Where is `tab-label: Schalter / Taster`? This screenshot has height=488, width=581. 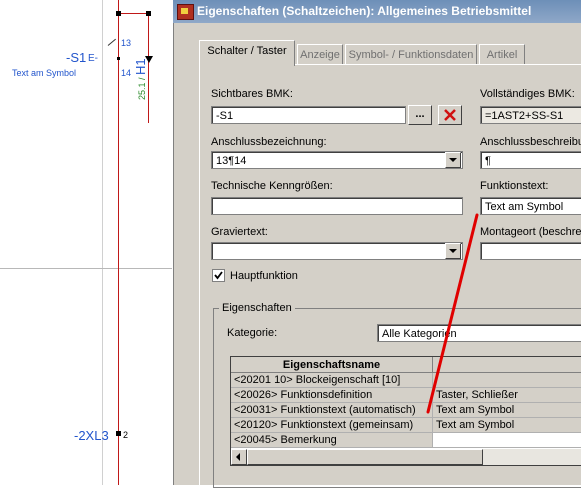 tab-label: Schalter / Taster is located at coordinates (247, 51).